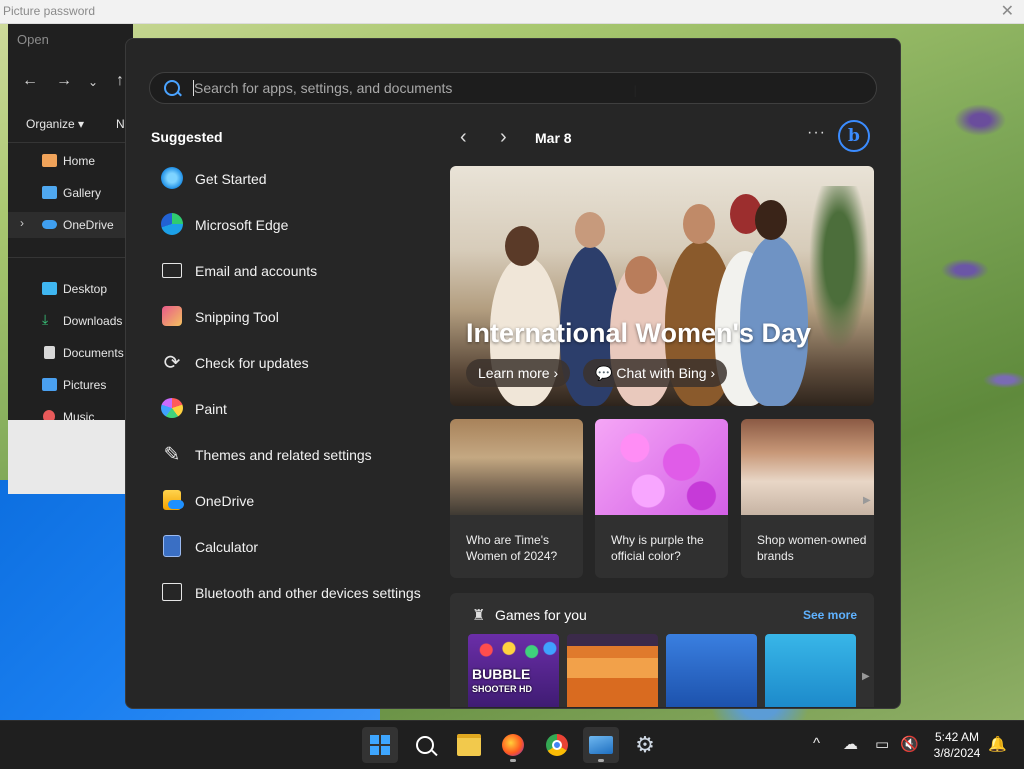 Image resolution: width=1024 pixels, height=769 pixels. I want to click on search-button, so click(425, 745).